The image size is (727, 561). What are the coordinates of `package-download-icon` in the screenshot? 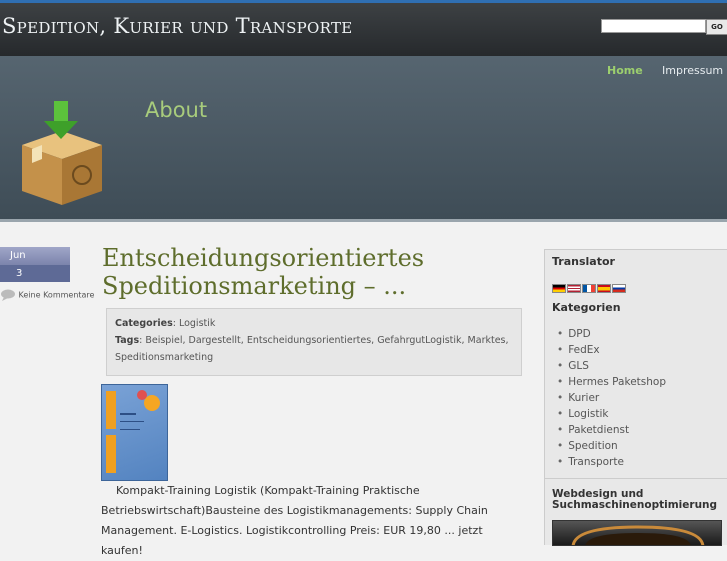 It's located at (62, 153).